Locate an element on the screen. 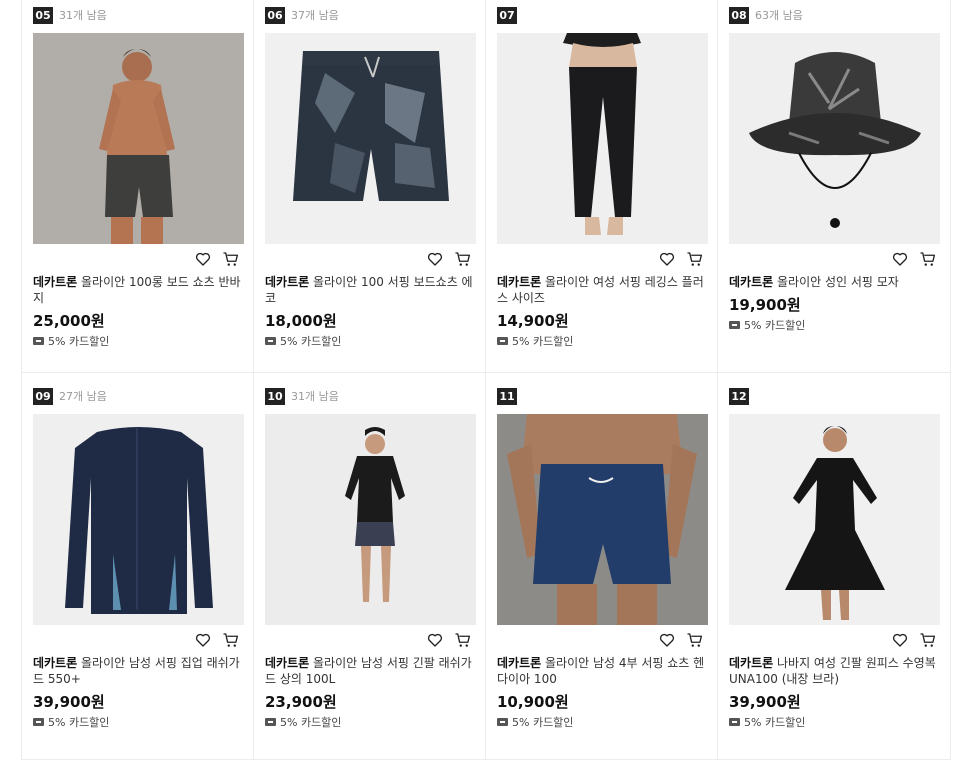  rank-badge: 09 is located at coordinates (43, 396).